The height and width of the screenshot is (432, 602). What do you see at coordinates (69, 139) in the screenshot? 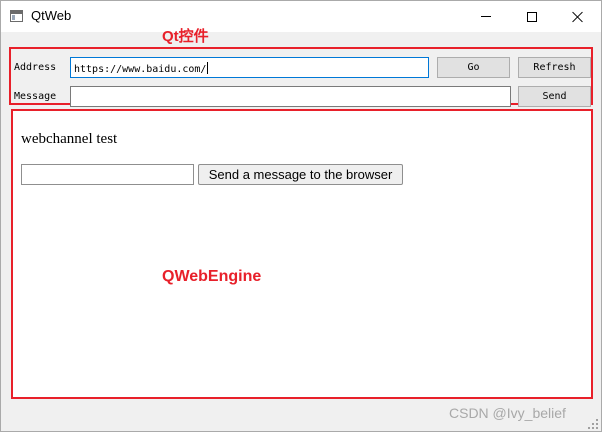
I see `web-page-heading: webchannel test` at bounding box center [69, 139].